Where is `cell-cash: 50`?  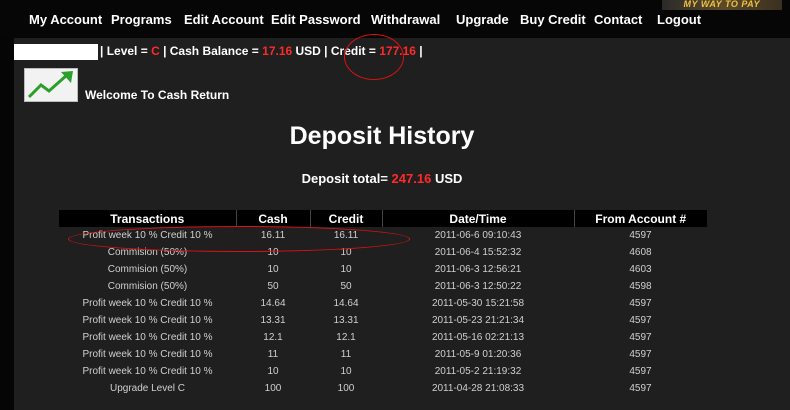
cell-cash: 50 is located at coordinates (273, 286).